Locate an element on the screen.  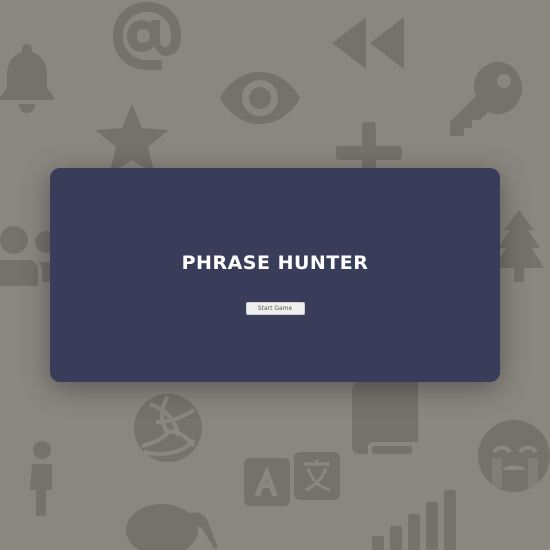
game-title: PHRASE HUNTER is located at coordinates (275, 263).